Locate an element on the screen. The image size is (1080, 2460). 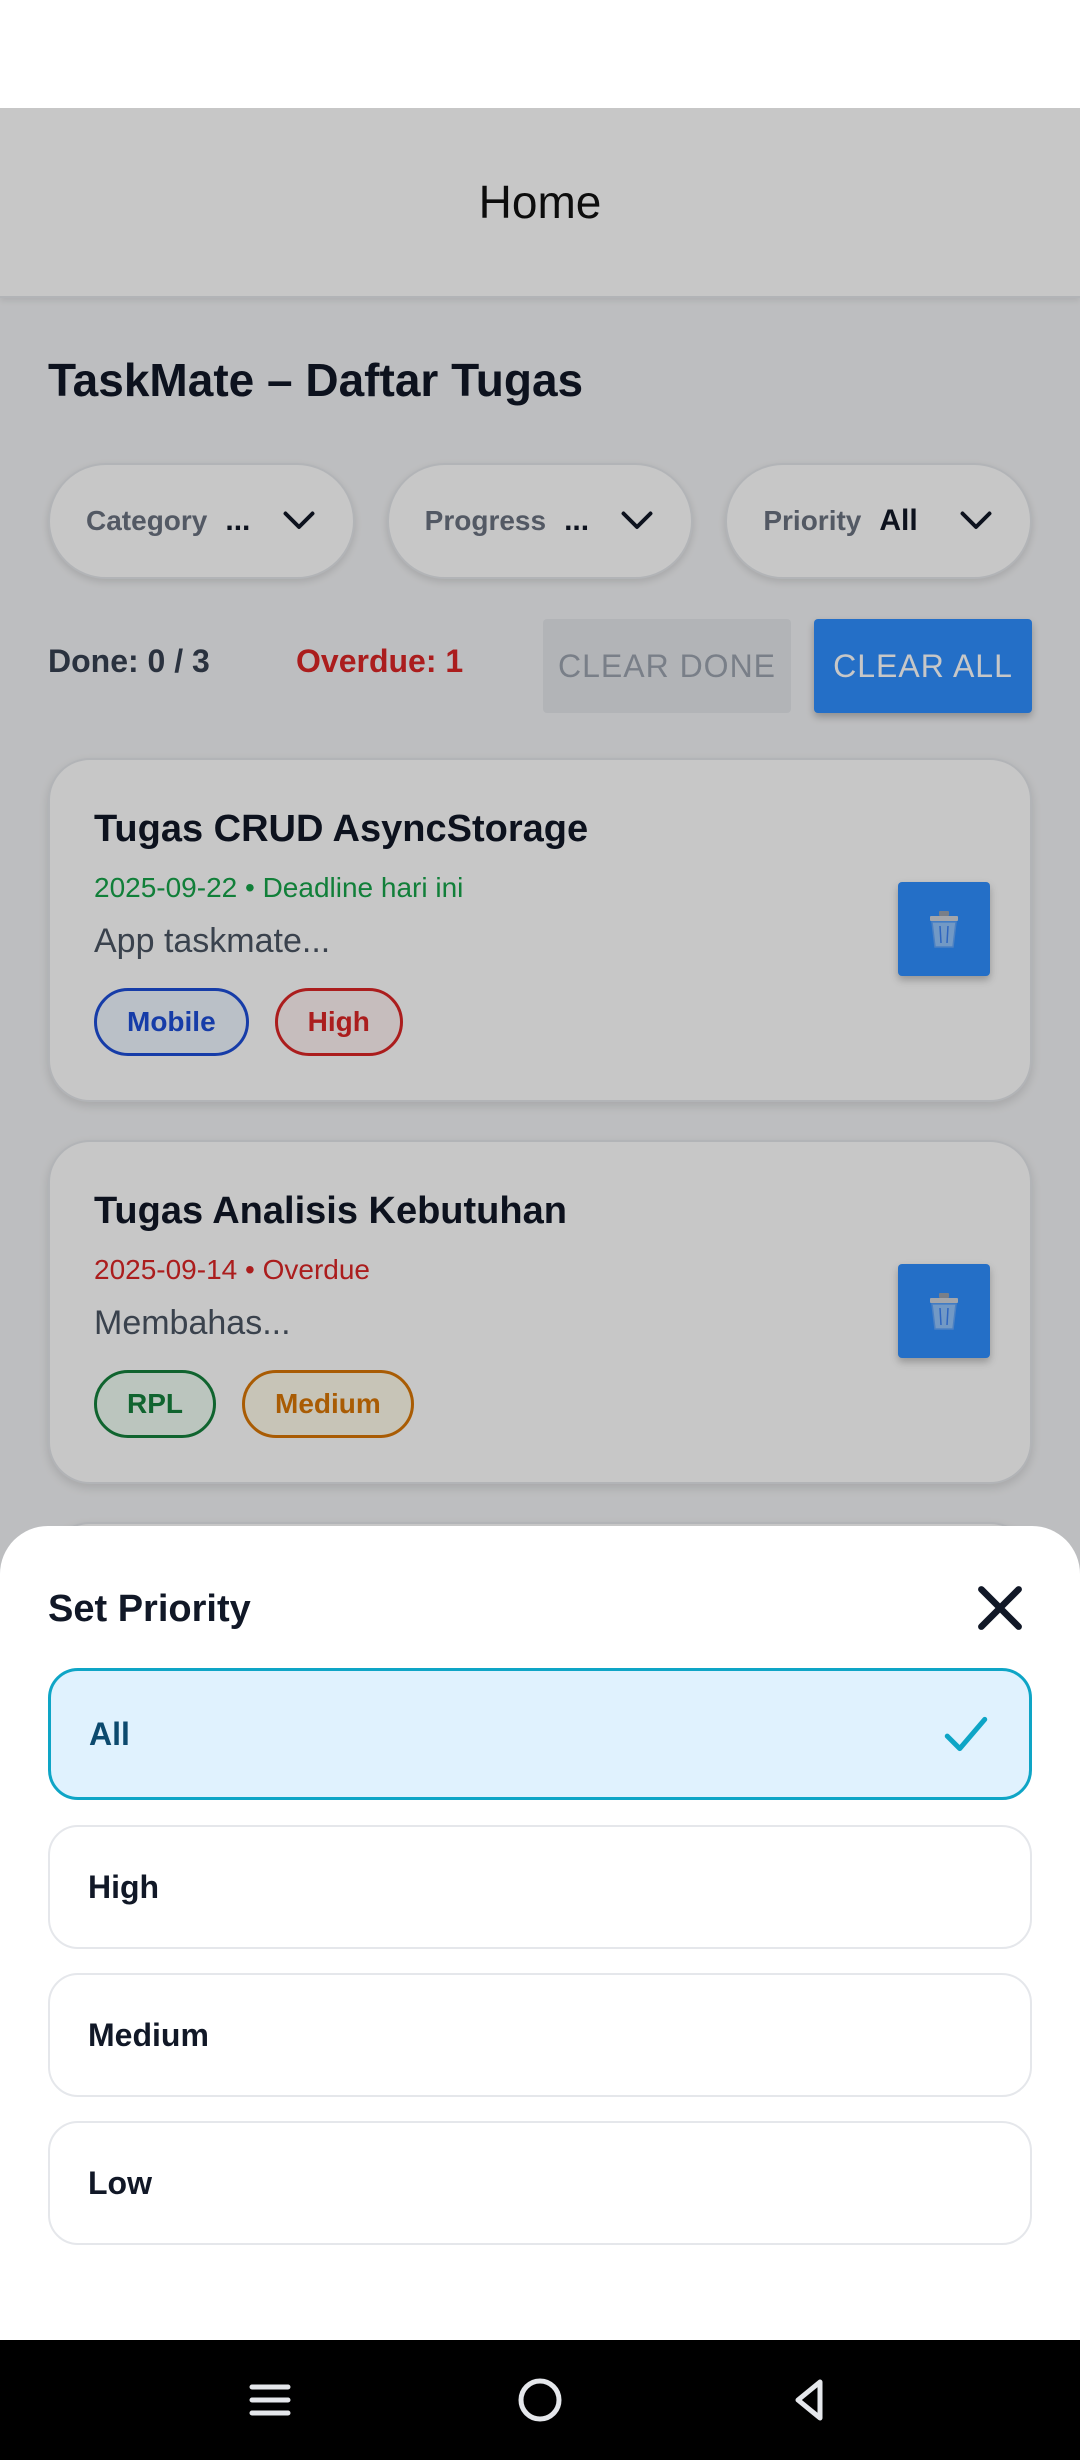
priority-option-high: High is located at coordinates (540, 1887).